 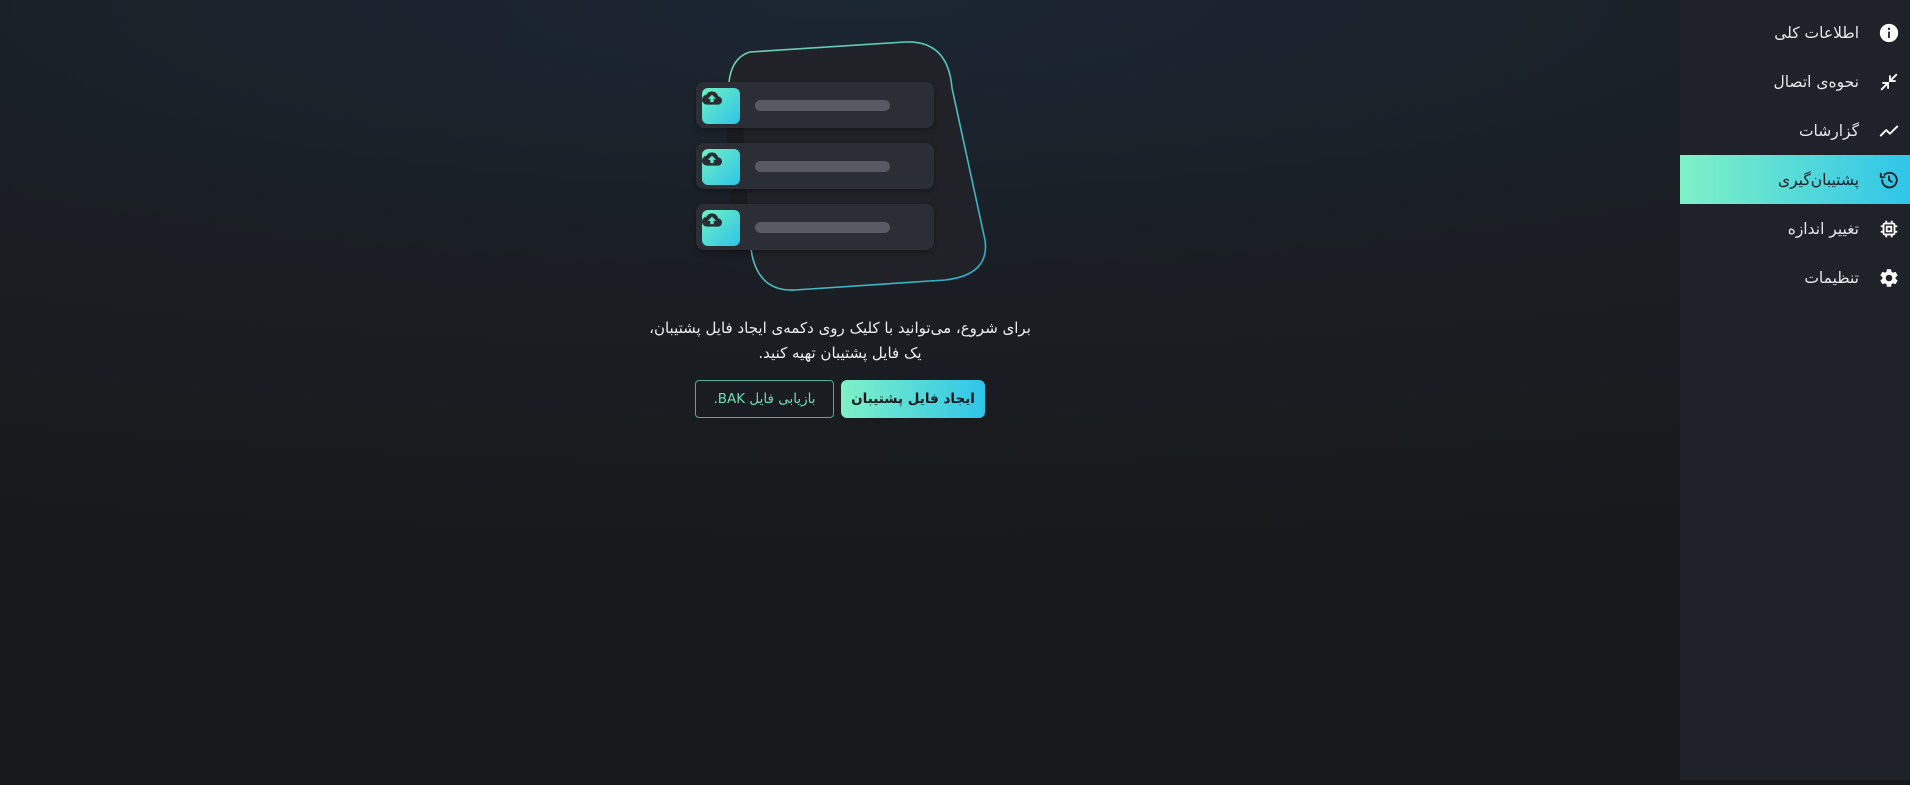 I want to click on chip-icon, so click(x=1889, y=229).